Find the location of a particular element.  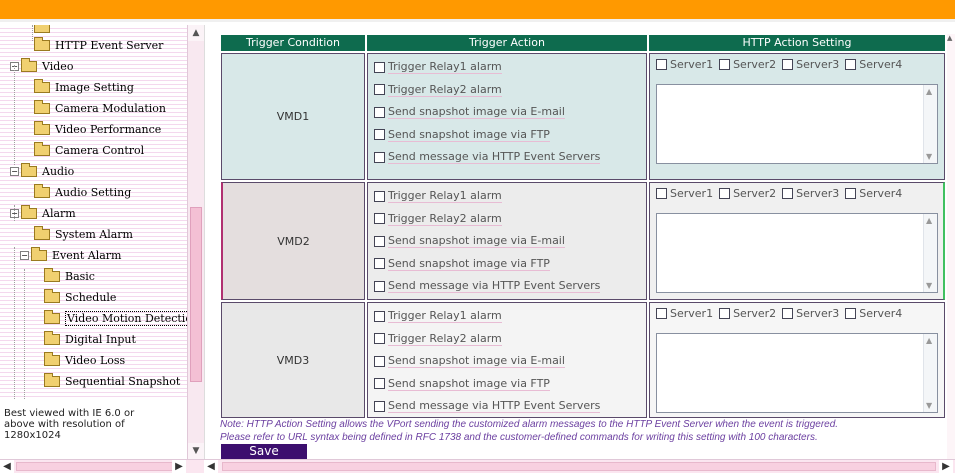

left-horizontal-scrollbar: ◀ ▶ is located at coordinates (102, 466).